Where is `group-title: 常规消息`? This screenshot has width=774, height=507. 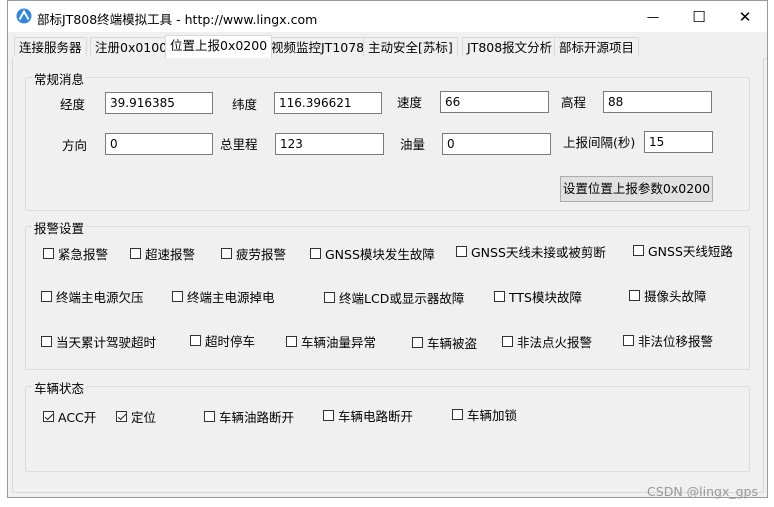 group-title: 常规消息 is located at coordinates (59, 78).